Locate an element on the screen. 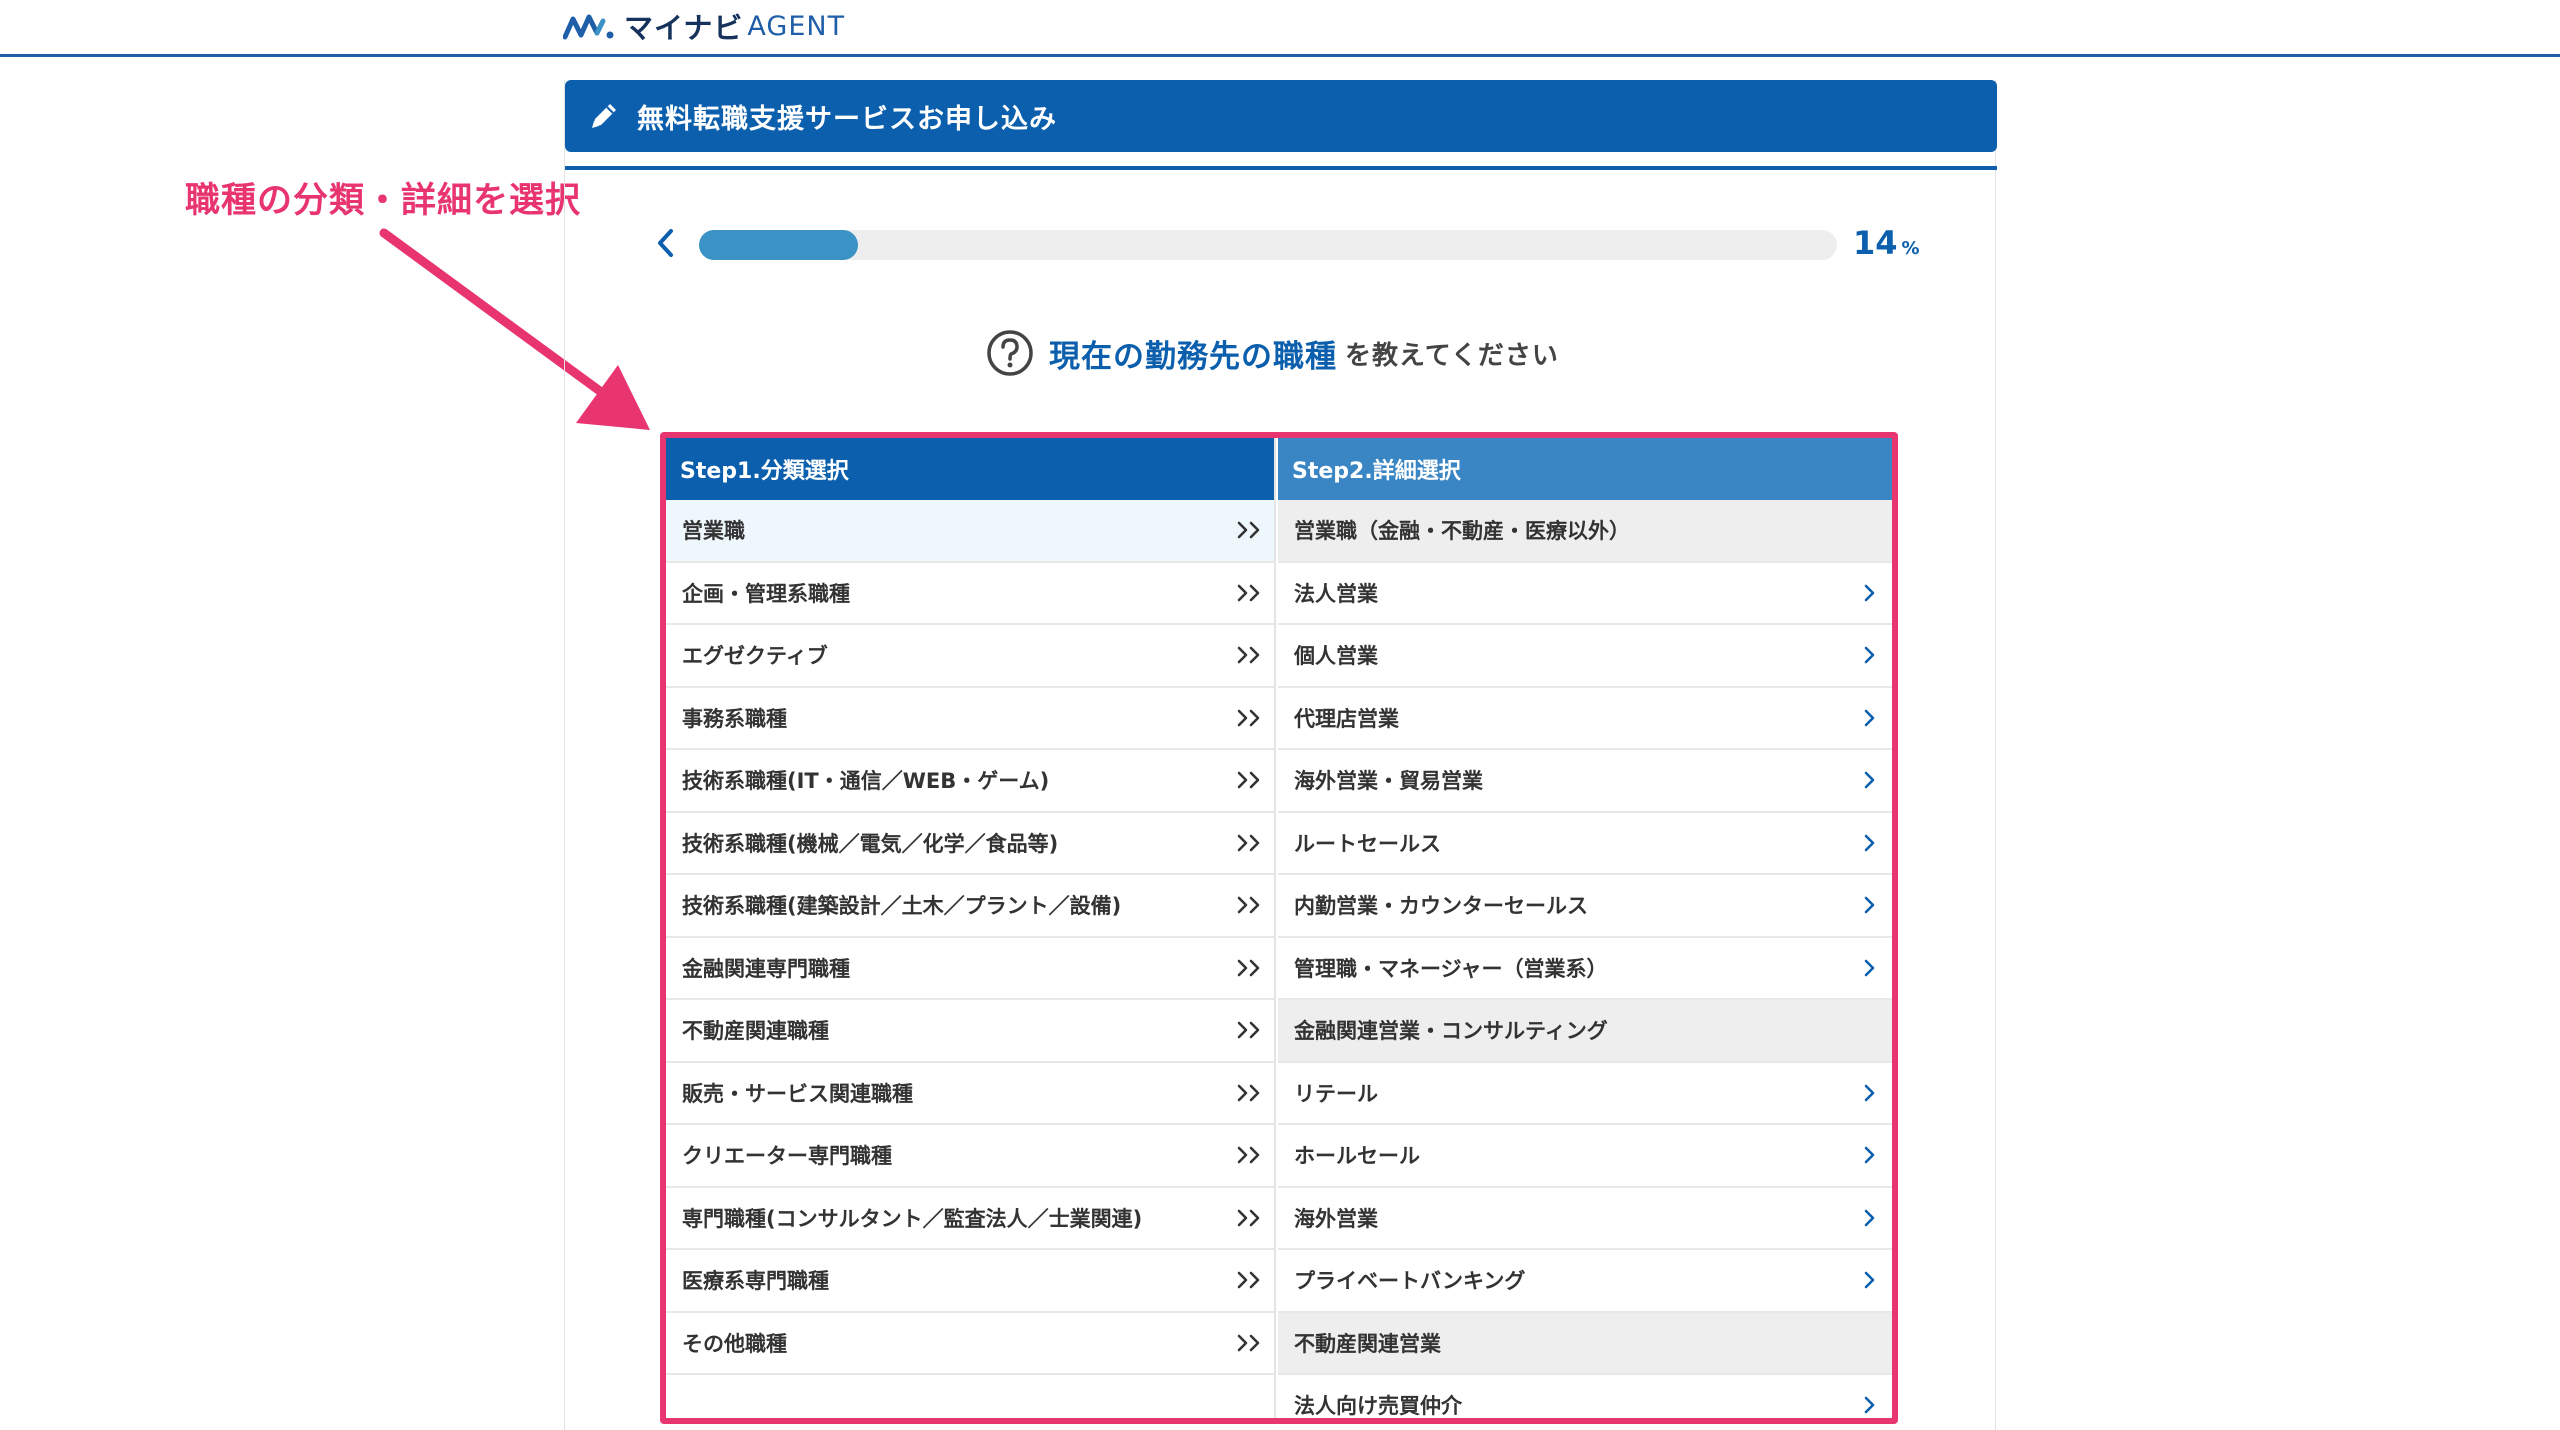  detail-item-label: 法人営業 is located at coordinates (1336, 593).